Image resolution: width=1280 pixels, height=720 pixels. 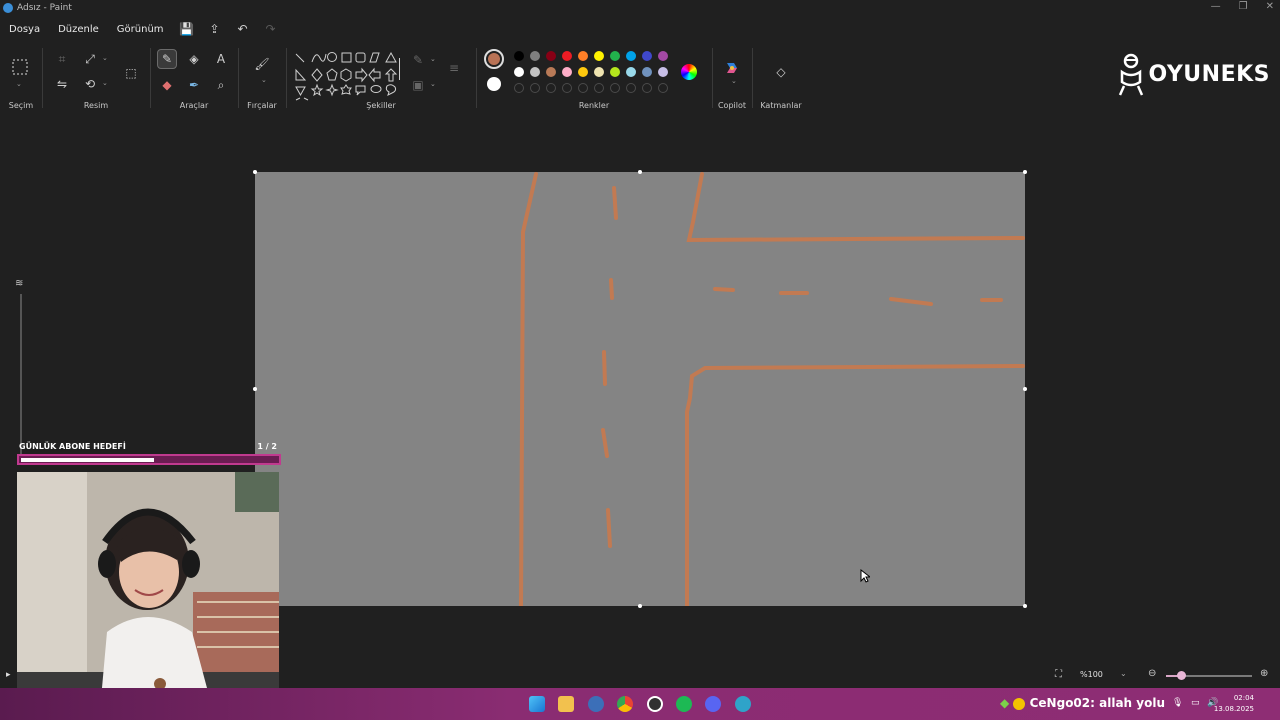 What do you see at coordinates (1270, 6) in the screenshot?
I see `close-icon: ✕` at bounding box center [1270, 6].